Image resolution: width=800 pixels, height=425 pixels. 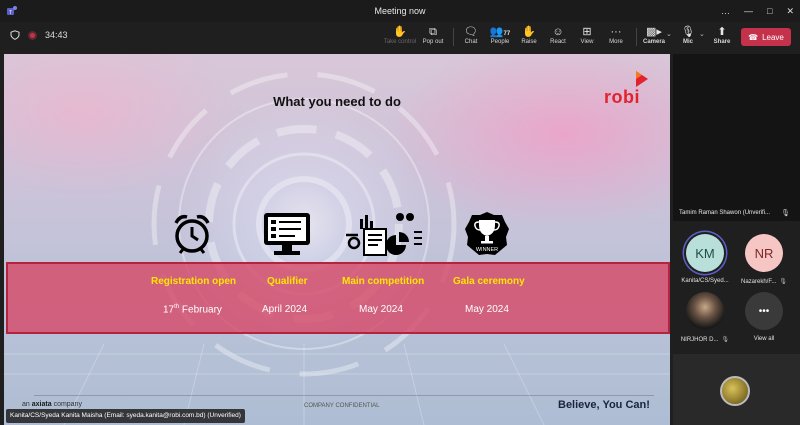 What do you see at coordinates (757, 11) in the screenshot?
I see `window-controls: … — □ ✕` at bounding box center [757, 11].